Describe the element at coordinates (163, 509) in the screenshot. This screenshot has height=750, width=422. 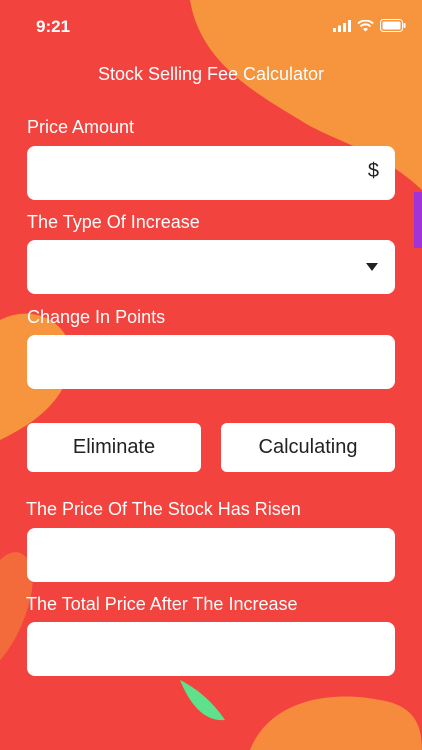
I see `risen-price-label: The Price Of The Stock Has Risen` at that location.